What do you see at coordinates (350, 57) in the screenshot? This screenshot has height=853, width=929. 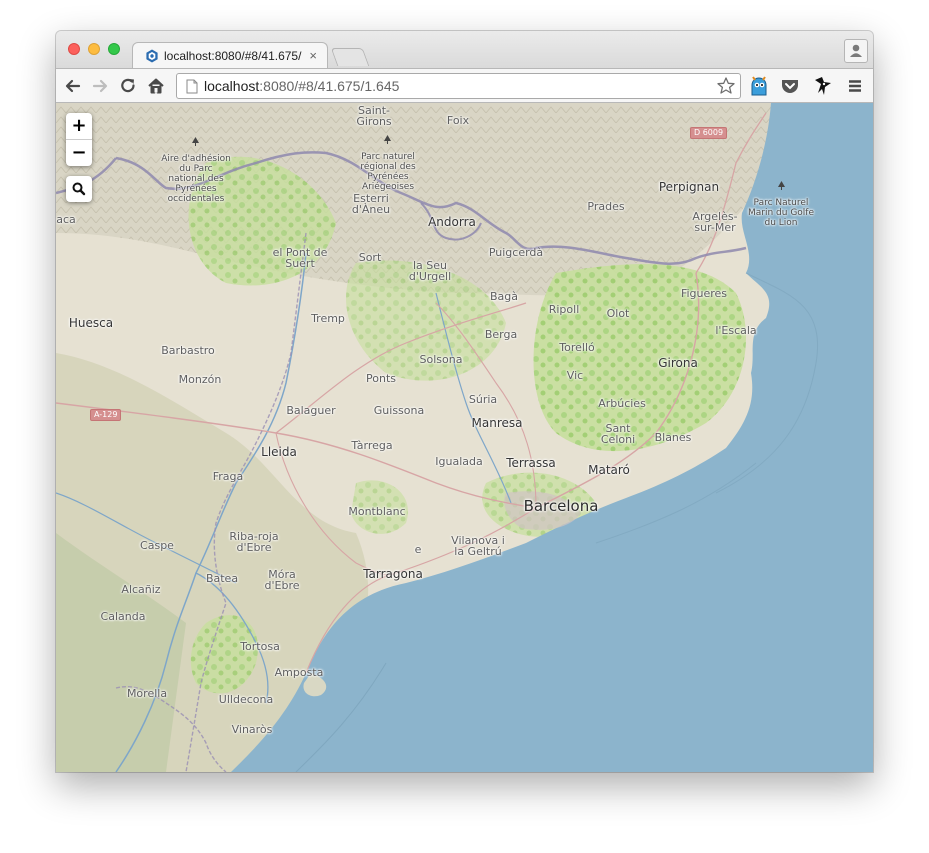 I see `new-tab-button` at bounding box center [350, 57].